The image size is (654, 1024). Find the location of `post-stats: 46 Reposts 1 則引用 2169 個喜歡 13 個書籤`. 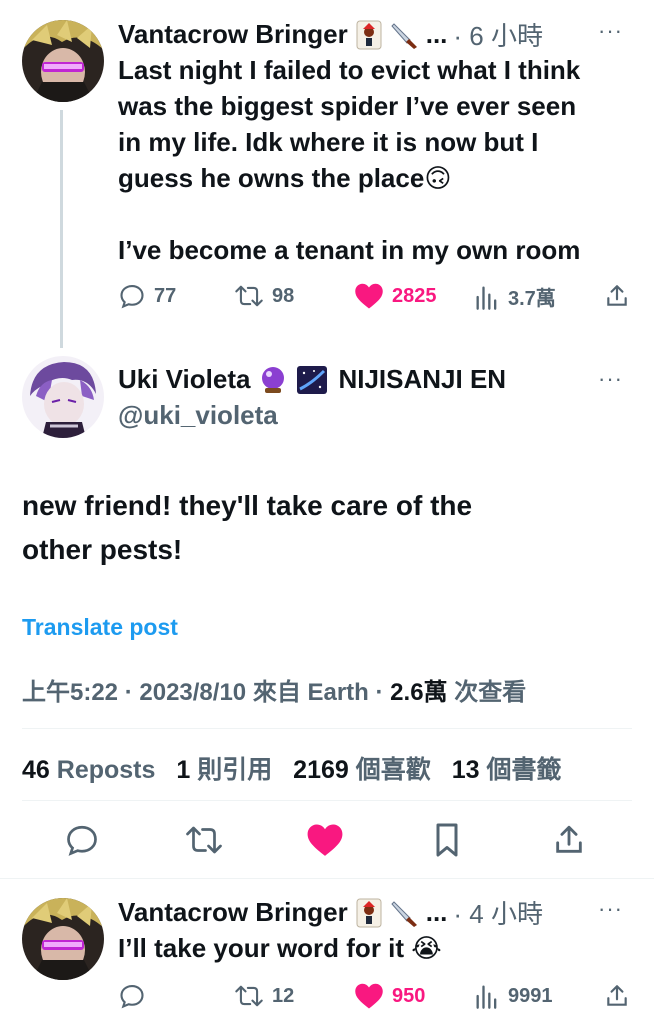

post-stats: 46 Reposts 1 則引用 2169 個喜歡 13 個書籤 is located at coordinates (298, 768).